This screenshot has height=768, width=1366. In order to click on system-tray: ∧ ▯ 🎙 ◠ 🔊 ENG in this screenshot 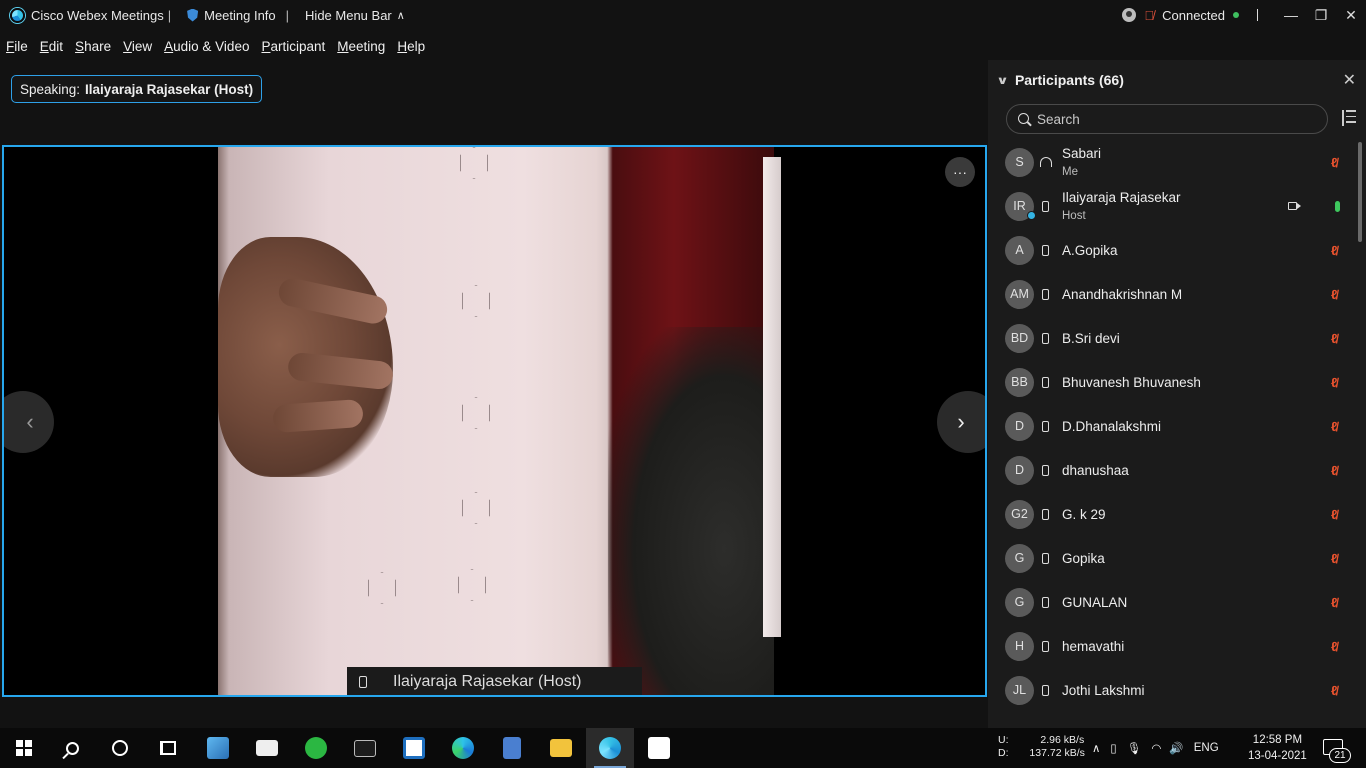, I will do `click(1155, 748)`.